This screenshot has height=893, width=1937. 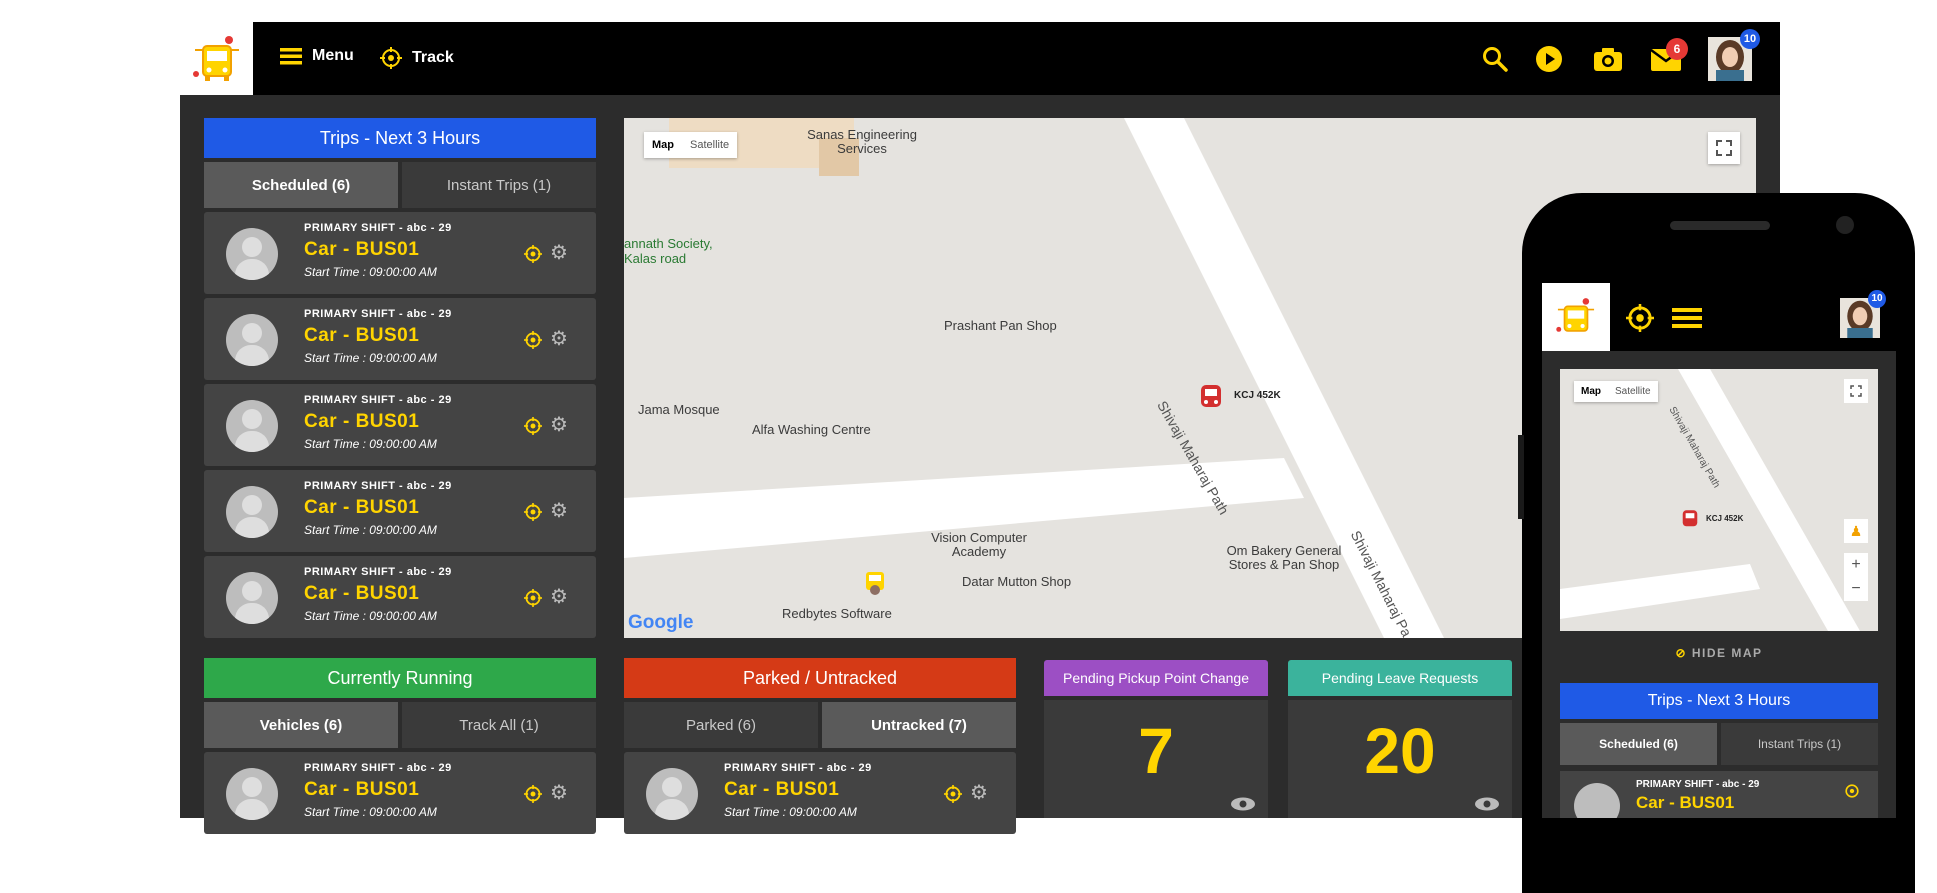 What do you see at coordinates (400, 725) in the screenshot?
I see `running-tabs: Vehicles (6) Track All (1)` at bounding box center [400, 725].